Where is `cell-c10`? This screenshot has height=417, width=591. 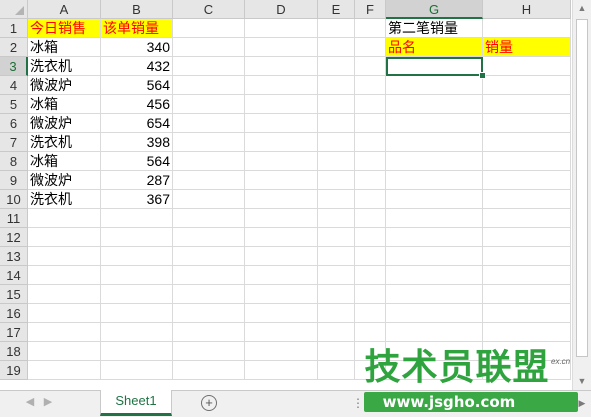
cell-c10 is located at coordinates (209, 199).